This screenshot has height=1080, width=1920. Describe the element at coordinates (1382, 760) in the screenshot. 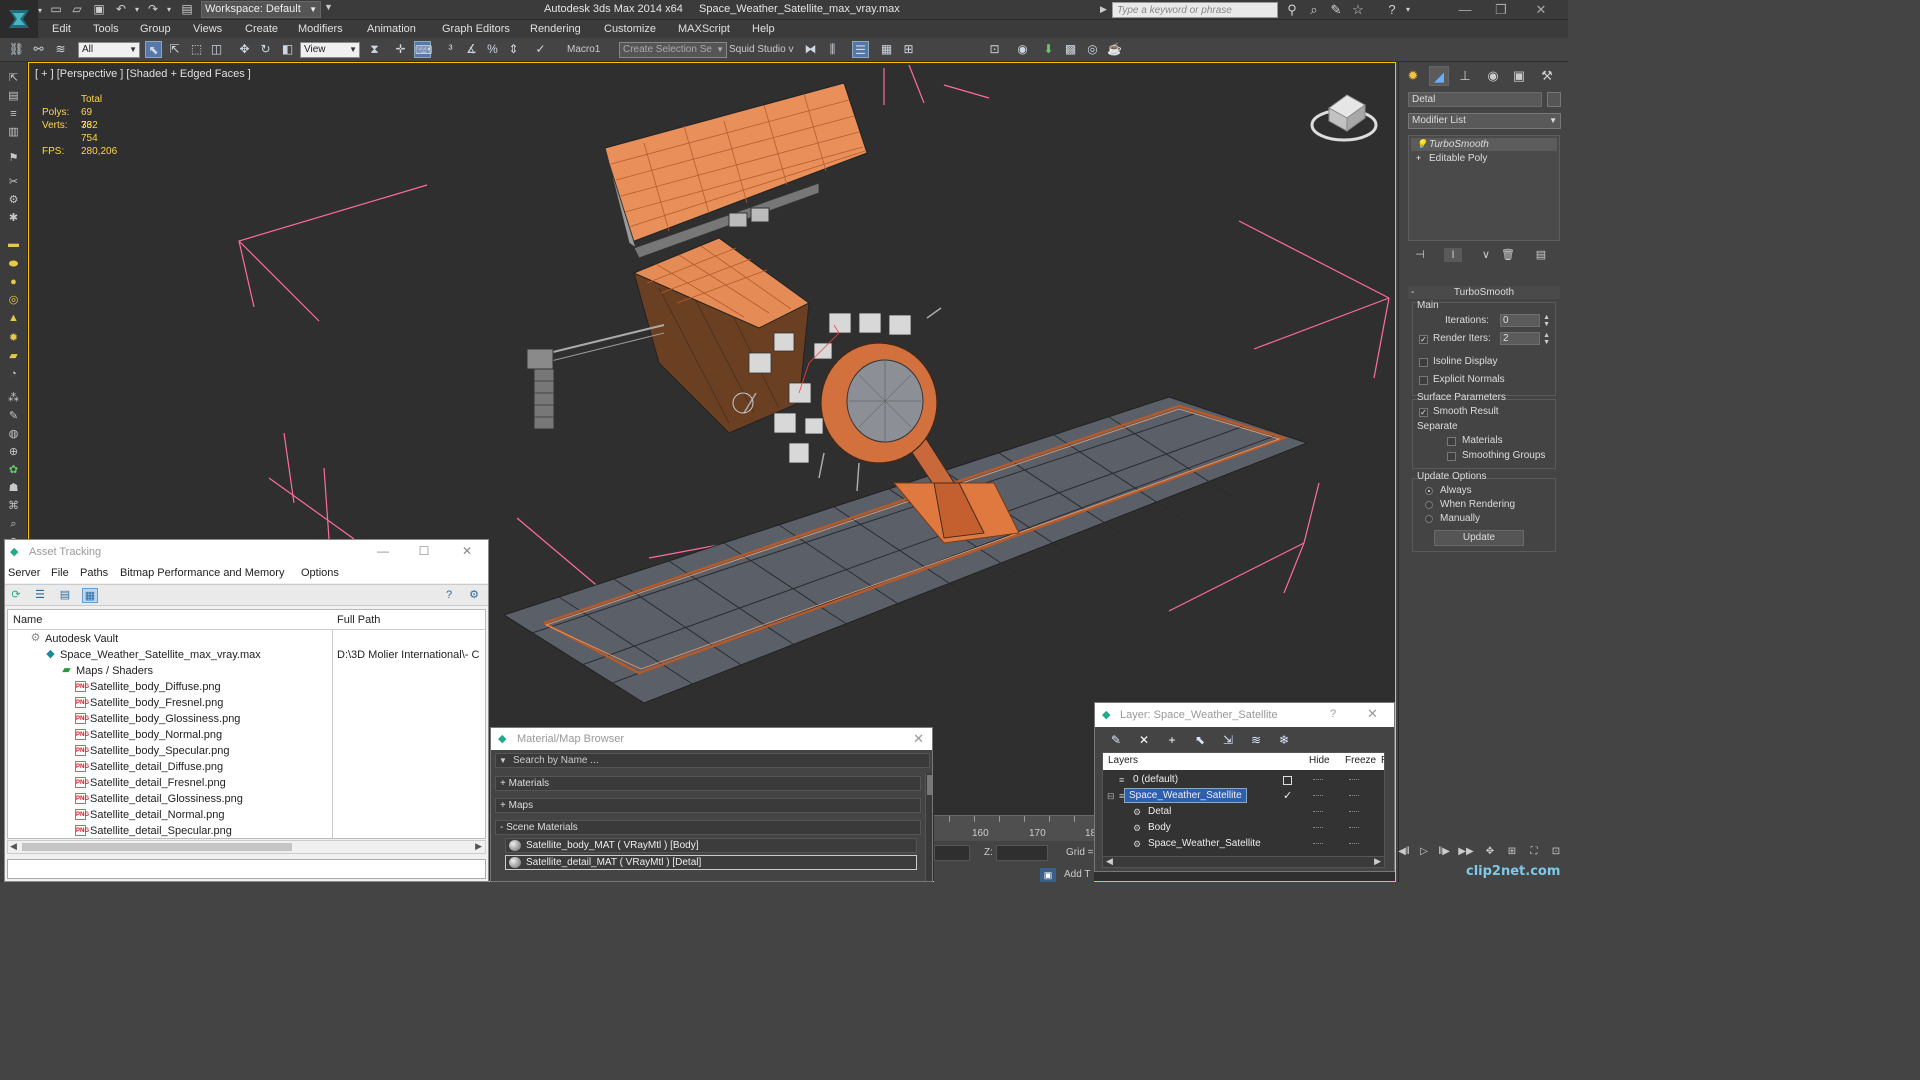

I see `column-header-render: R` at that location.